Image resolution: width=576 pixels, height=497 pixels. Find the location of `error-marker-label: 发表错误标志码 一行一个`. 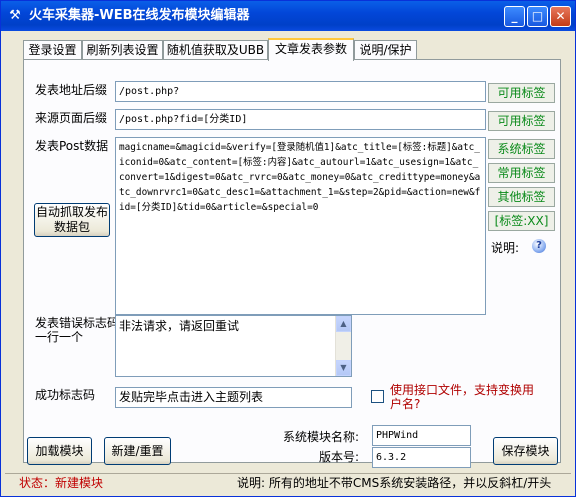

error-marker-label: 发表错误标志码 一行一个 is located at coordinates (77, 330).